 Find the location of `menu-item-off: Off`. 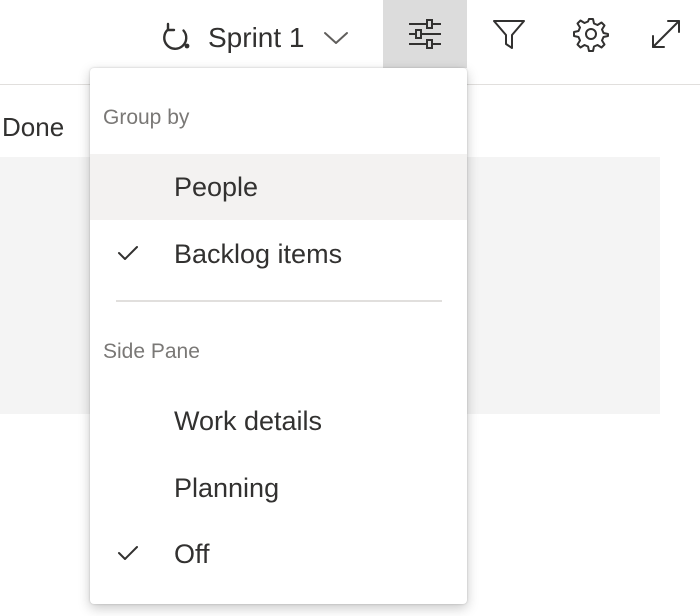

menu-item-off: Off is located at coordinates (278, 554).